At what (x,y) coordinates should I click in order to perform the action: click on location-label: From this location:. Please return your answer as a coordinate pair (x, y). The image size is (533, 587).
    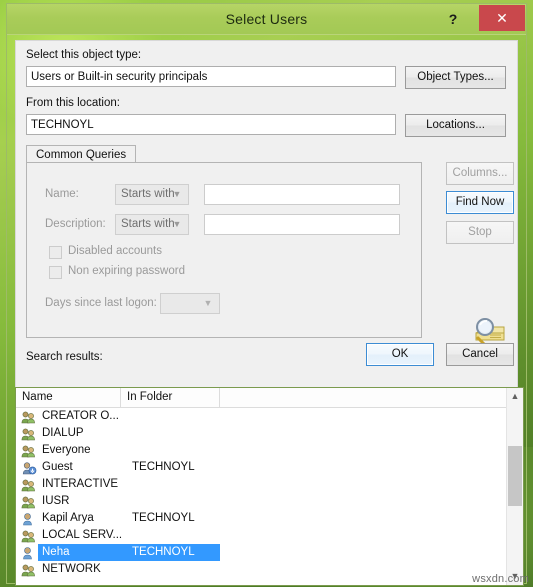
    Looking at the image, I should click on (73, 103).